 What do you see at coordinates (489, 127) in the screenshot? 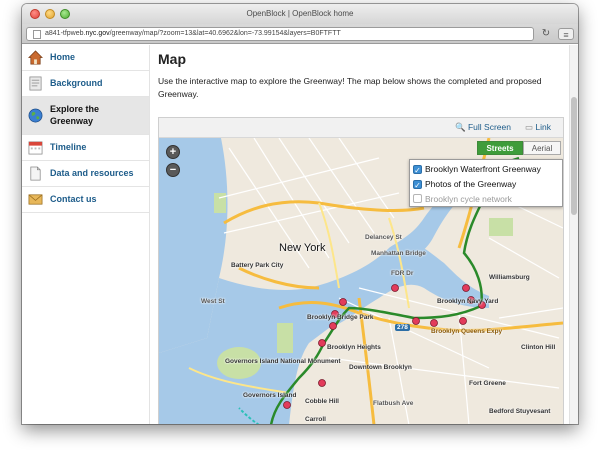
I see `fullscreen-label: Full Screen` at bounding box center [489, 127].